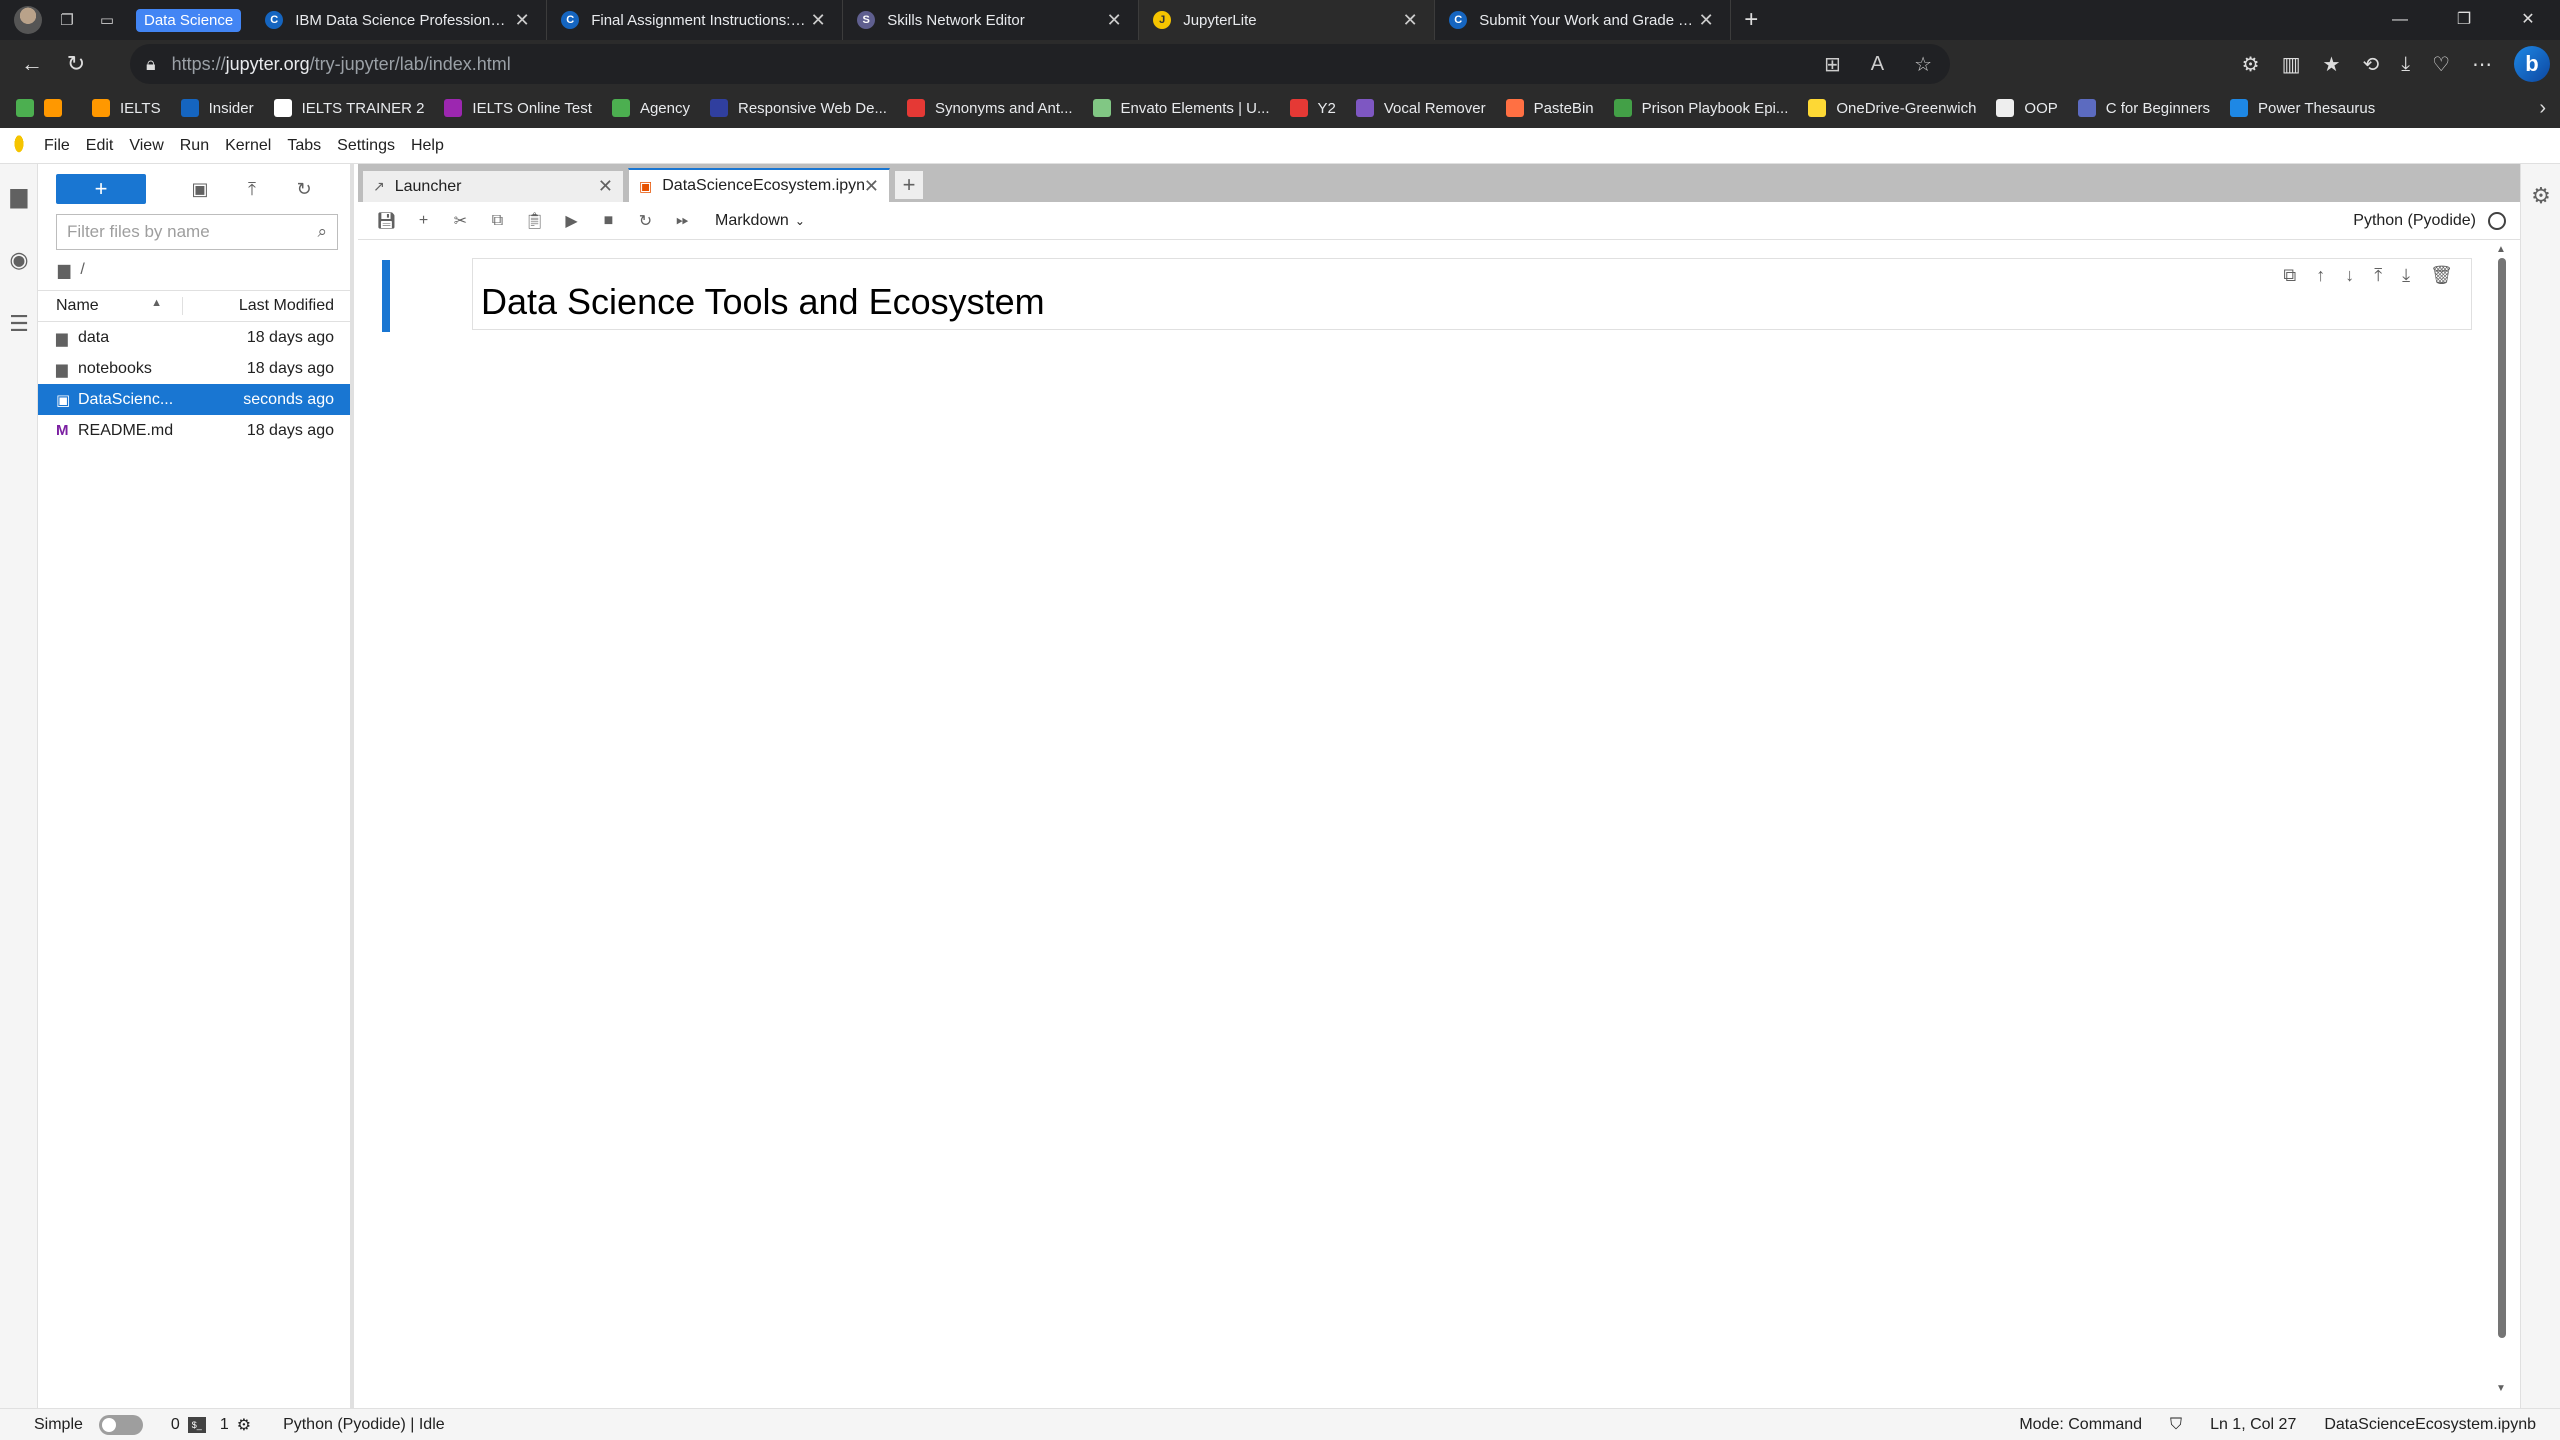 The width and height of the screenshot is (2560, 1440). Describe the element at coordinates (423, 221) in the screenshot. I see `insert-cell-icon: +` at that location.